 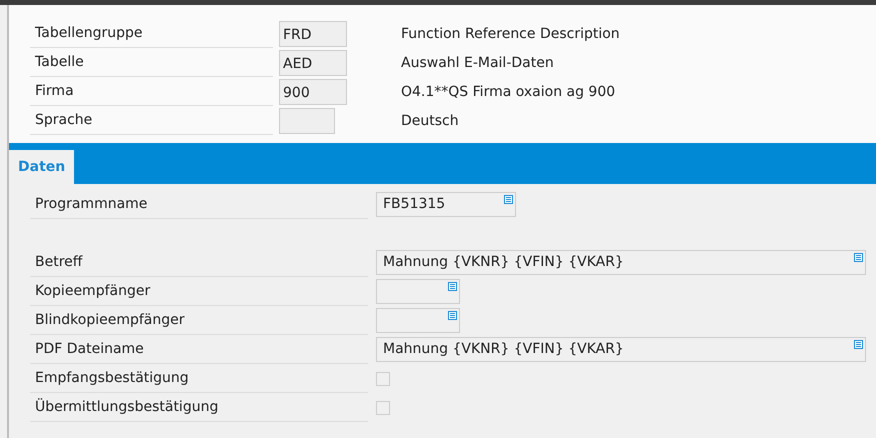 What do you see at coordinates (313, 33) in the screenshot?
I see `code-field: FRD` at bounding box center [313, 33].